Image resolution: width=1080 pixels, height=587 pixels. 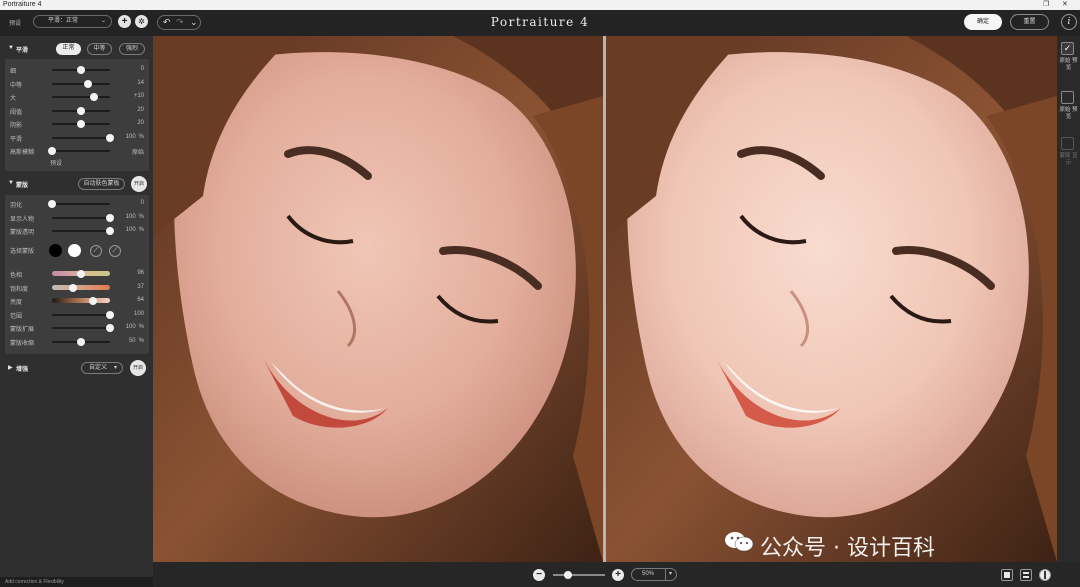 I want to click on mask-color-label: 色相, so click(x=16, y=276).